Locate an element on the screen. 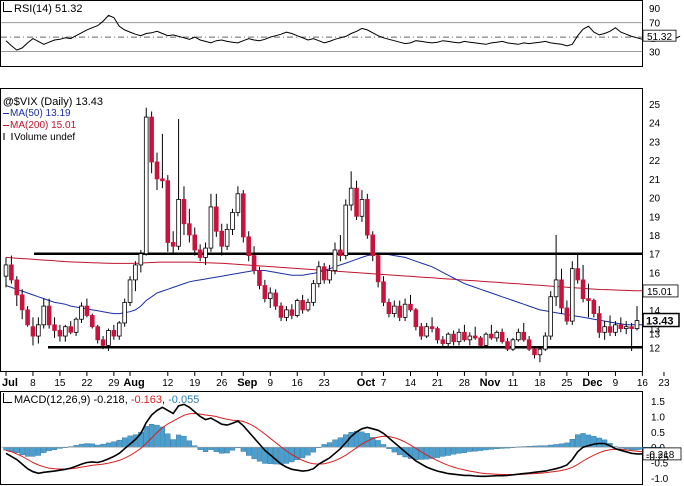  x-tick-label: 18 is located at coordinates (540, 383).